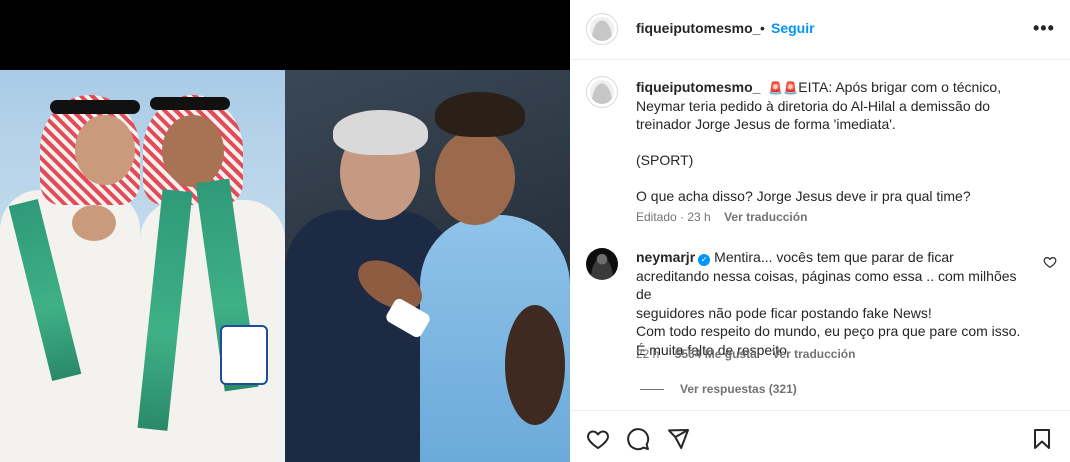 The width and height of the screenshot is (1070, 462). I want to click on view-replies-button: Ver respuestas (321), so click(718, 389).